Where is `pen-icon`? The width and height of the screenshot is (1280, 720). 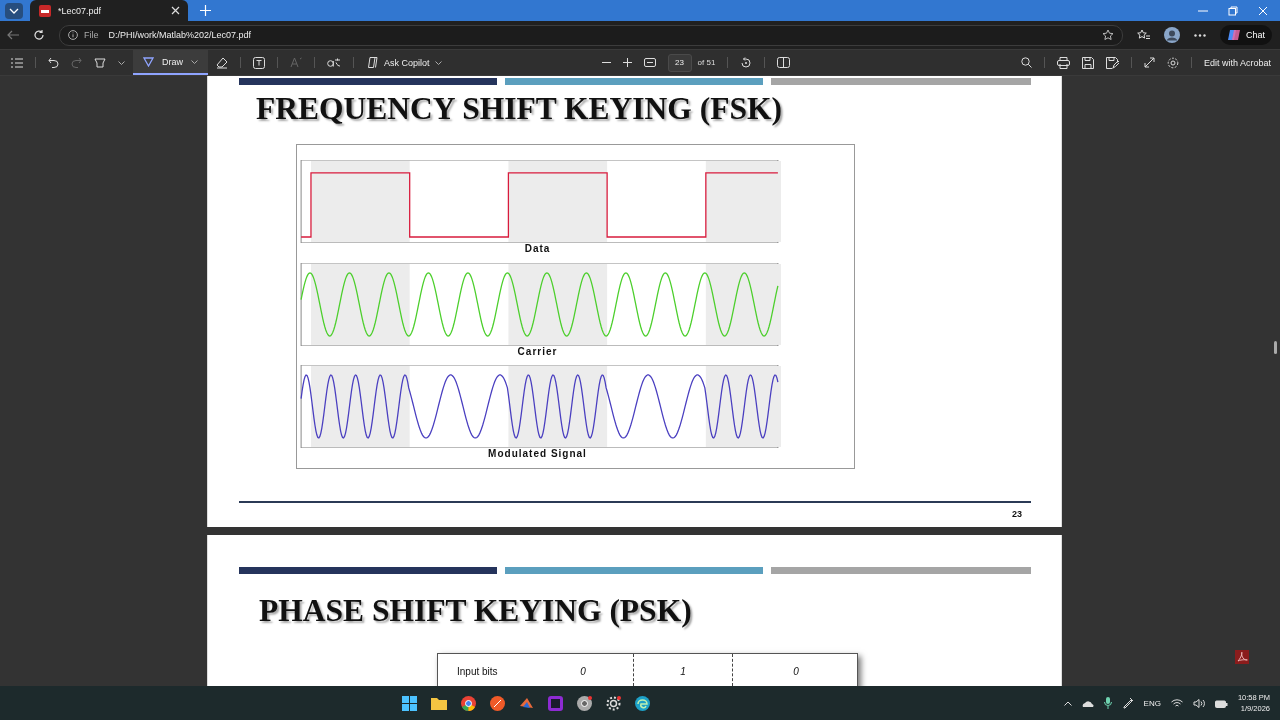
pen-icon is located at coordinates (1127, 703).